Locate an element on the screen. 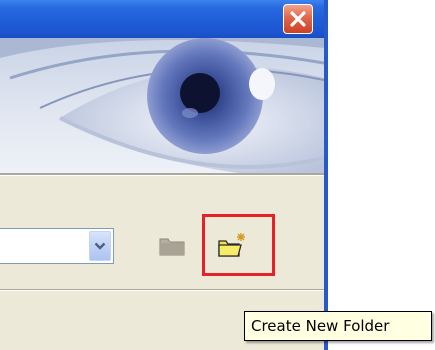  highlight-box is located at coordinates (238, 245).